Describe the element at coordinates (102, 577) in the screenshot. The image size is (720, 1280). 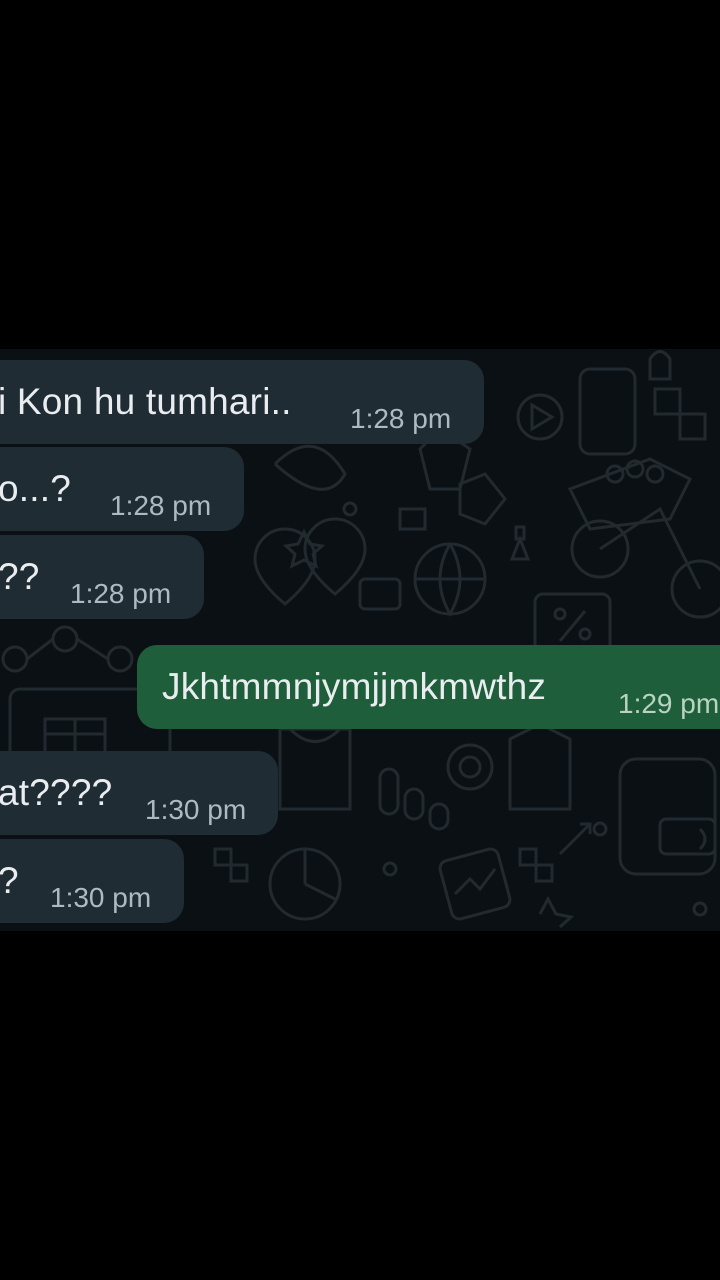
I see `message-bubble-incoming: ?? 1:28 pm` at that location.